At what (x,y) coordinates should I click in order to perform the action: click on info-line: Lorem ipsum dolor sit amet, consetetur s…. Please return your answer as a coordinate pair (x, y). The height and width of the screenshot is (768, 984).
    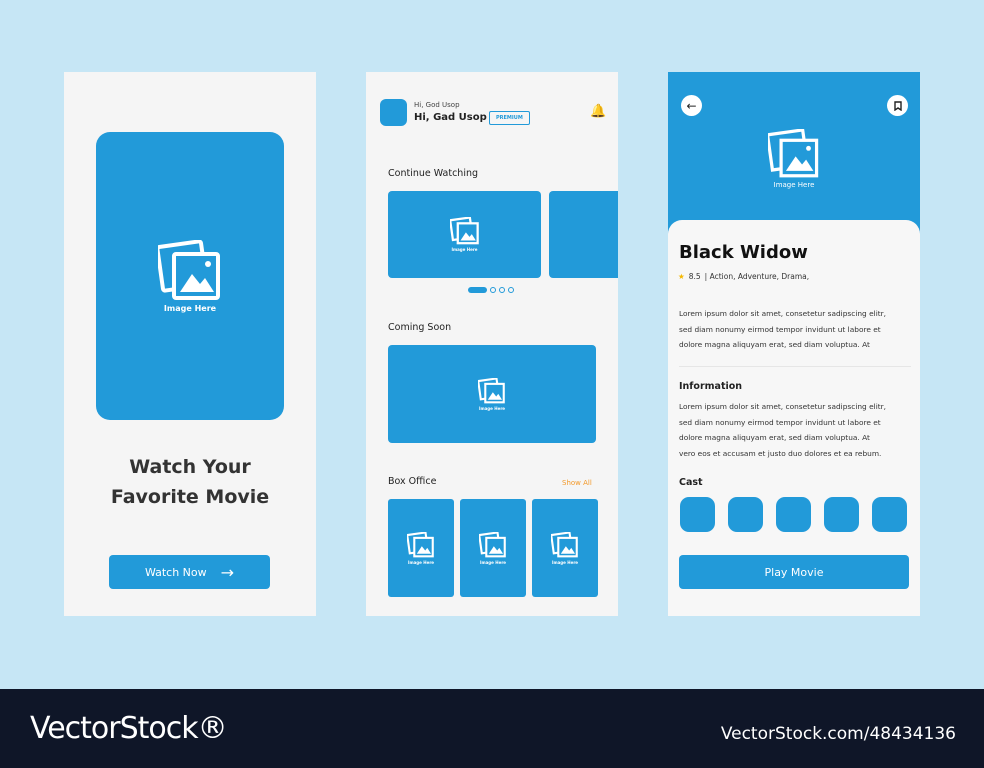
    Looking at the image, I should click on (783, 406).